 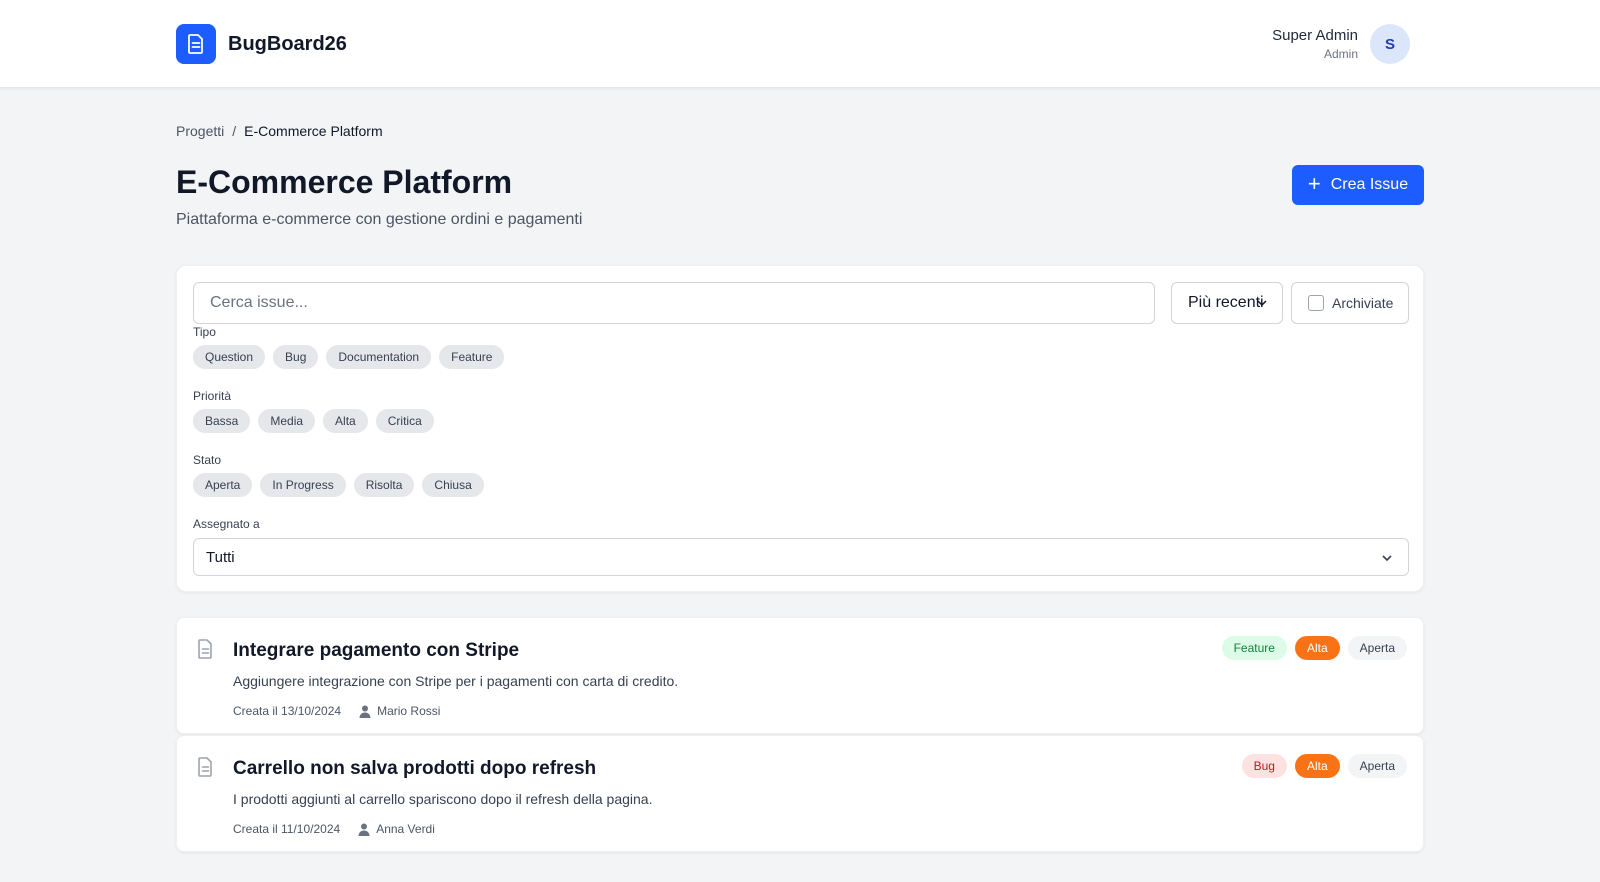 I want to click on user-role: Admin, so click(x=1340, y=54).